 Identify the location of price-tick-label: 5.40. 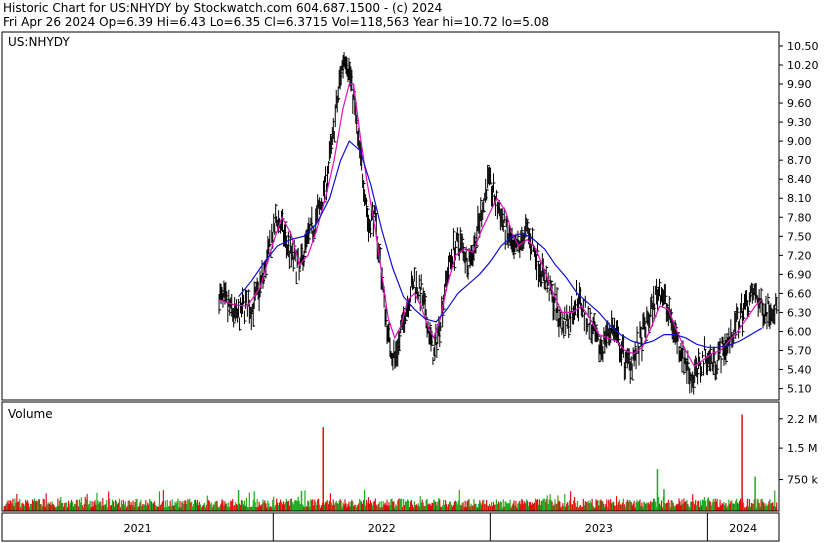
(799, 370).